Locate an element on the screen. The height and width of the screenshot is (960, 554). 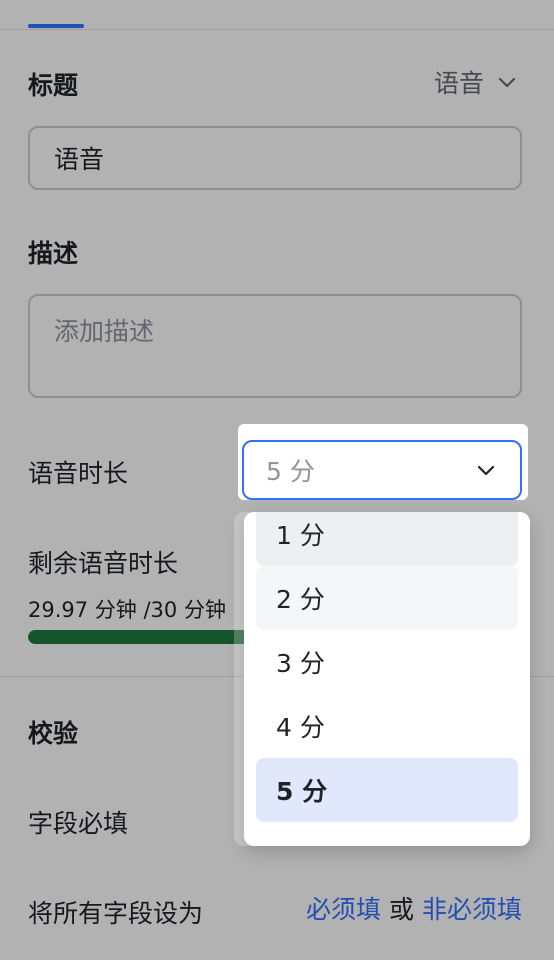
duration-select: 5 分 is located at coordinates (382, 470).